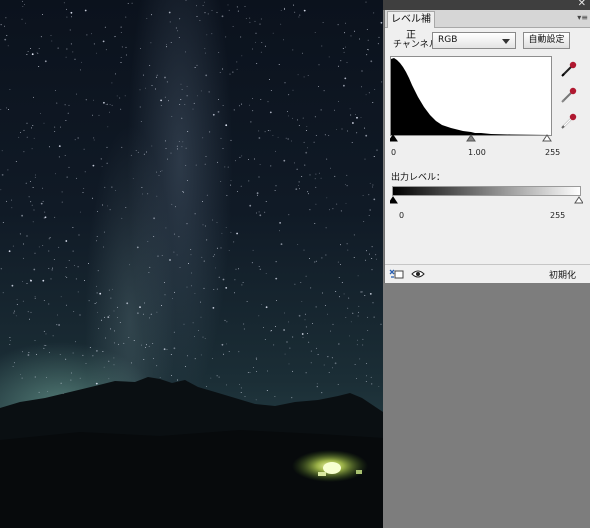 Image resolution: width=590 pixels, height=528 pixels. I want to click on white-output-handle, so click(578, 200).